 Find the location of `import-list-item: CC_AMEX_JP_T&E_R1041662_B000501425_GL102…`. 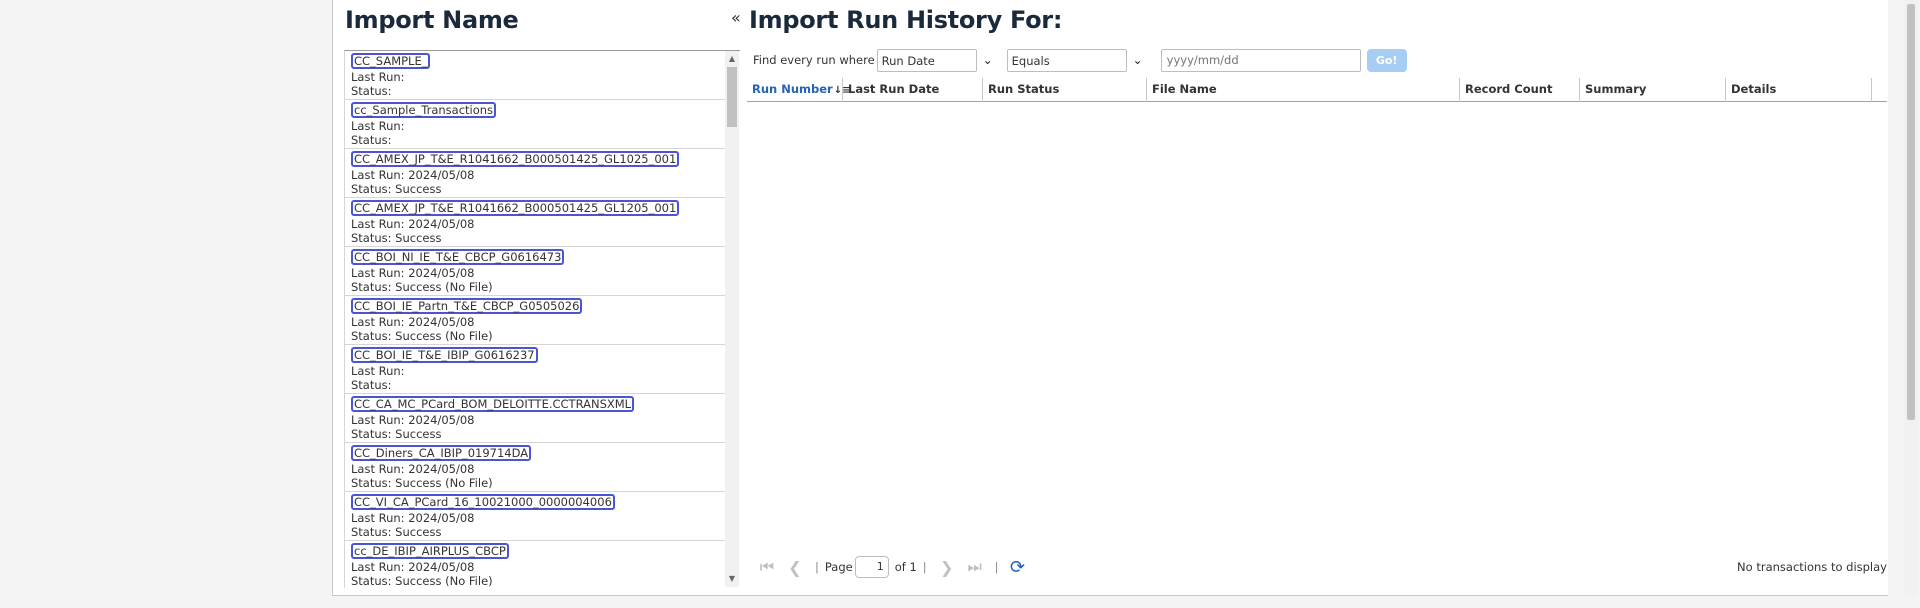

import-list-item: CC_AMEX_JP_T&E_R1041662_B000501425_GL102… is located at coordinates (535, 173).